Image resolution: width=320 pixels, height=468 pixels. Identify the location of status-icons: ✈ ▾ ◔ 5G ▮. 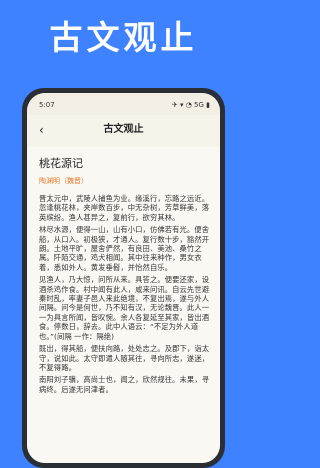
(190, 105).